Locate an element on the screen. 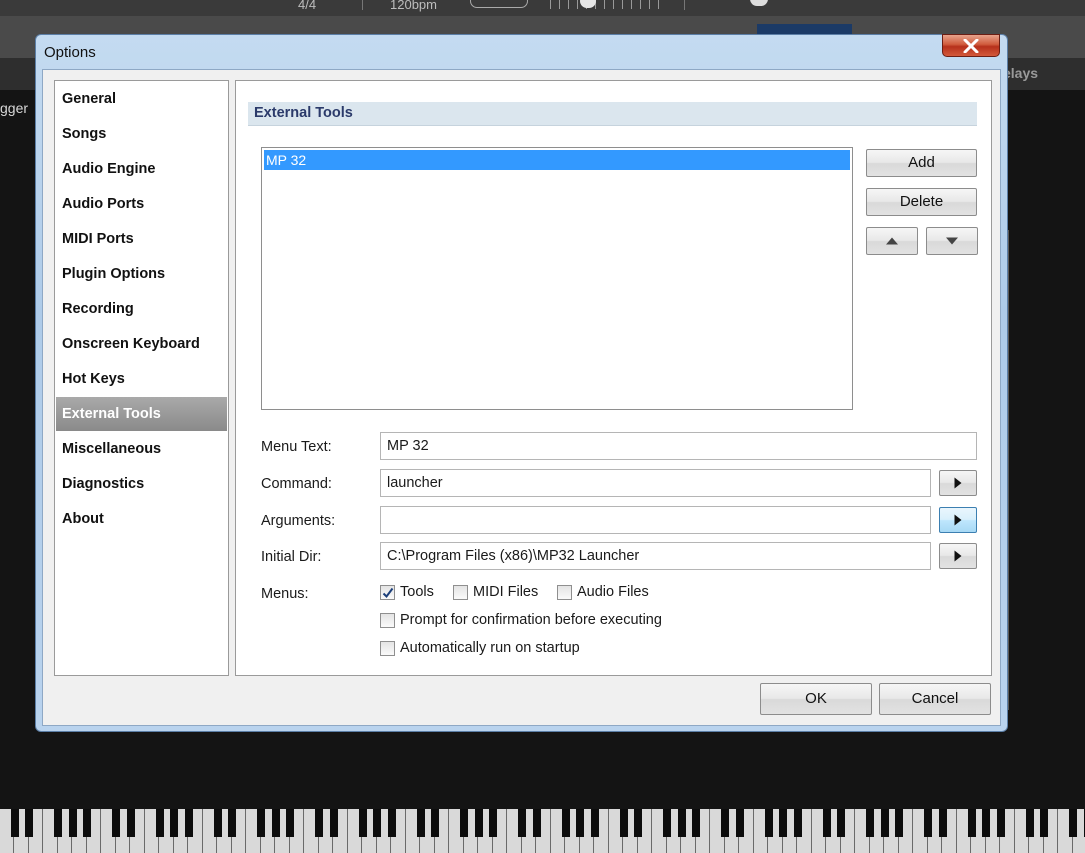 The height and width of the screenshot is (853, 1085). list-item: MP 32 is located at coordinates (557, 160).